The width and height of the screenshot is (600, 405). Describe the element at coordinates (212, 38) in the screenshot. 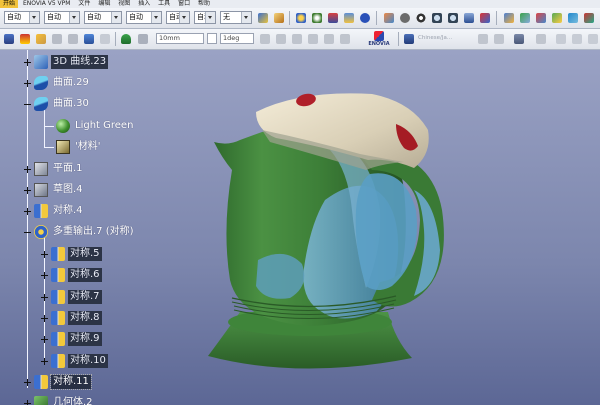

I see `length-spinner` at that location.